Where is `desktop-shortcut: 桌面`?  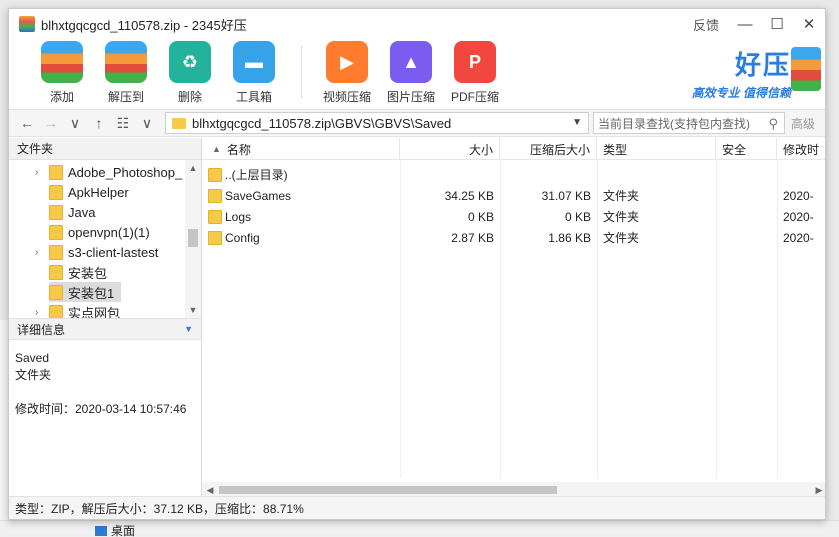 desktop-shortcut: 桌面 is located at coordinates (115, 529).